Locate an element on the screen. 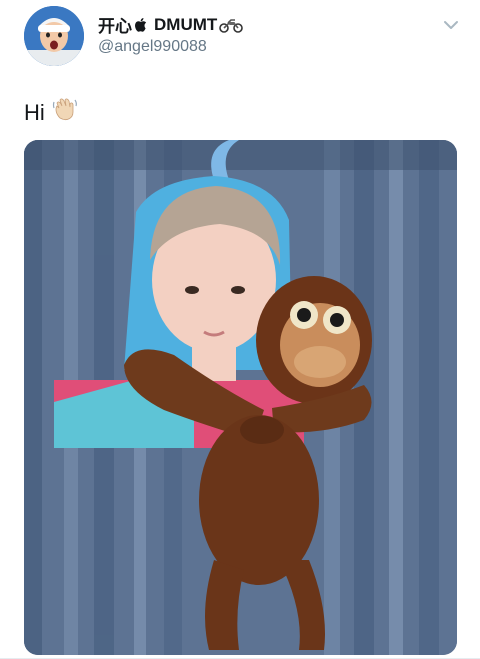 Image resolution: width=480 pixels, height=659 pixels. tweet-text: Hi is located at coordinates (51, 113).